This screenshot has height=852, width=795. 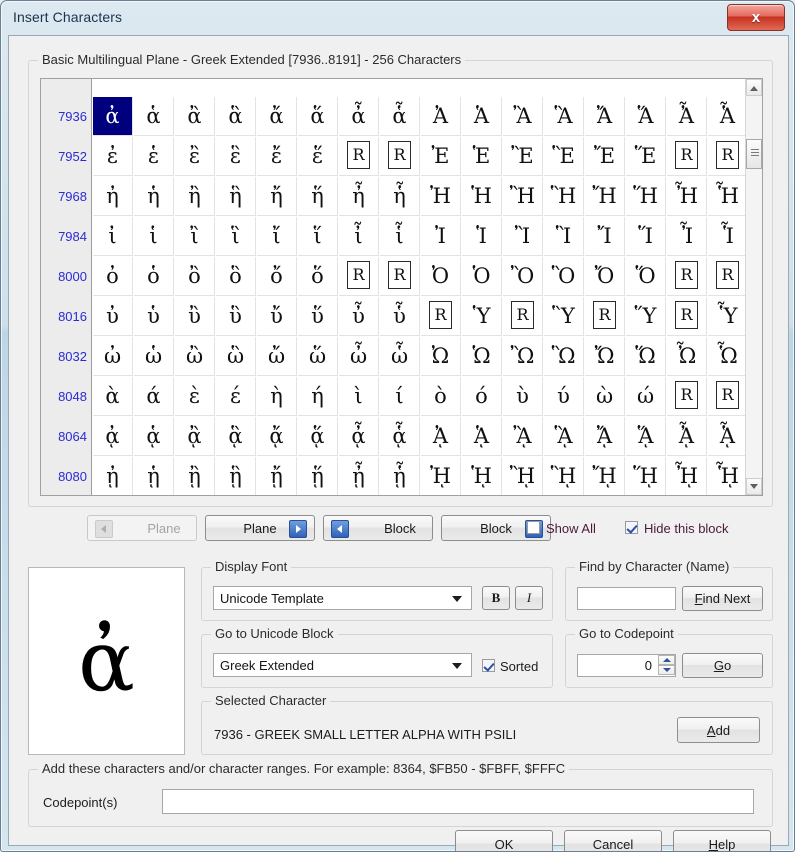 I want to click on character-cell: ή, so click(x=318, y=396).